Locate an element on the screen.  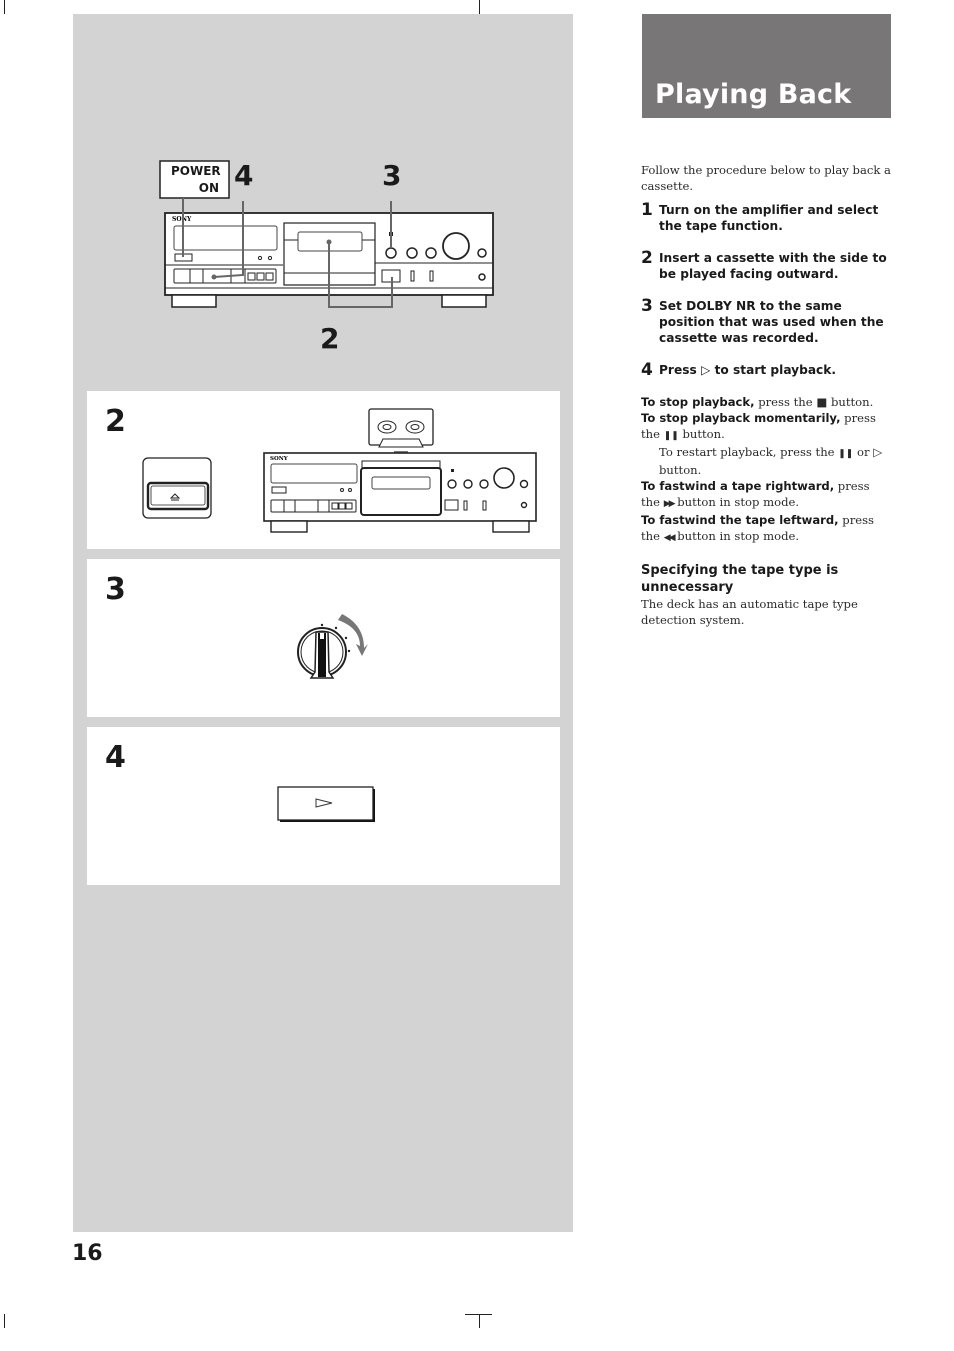
step-number: 4 is located at coordinates (647, 370).